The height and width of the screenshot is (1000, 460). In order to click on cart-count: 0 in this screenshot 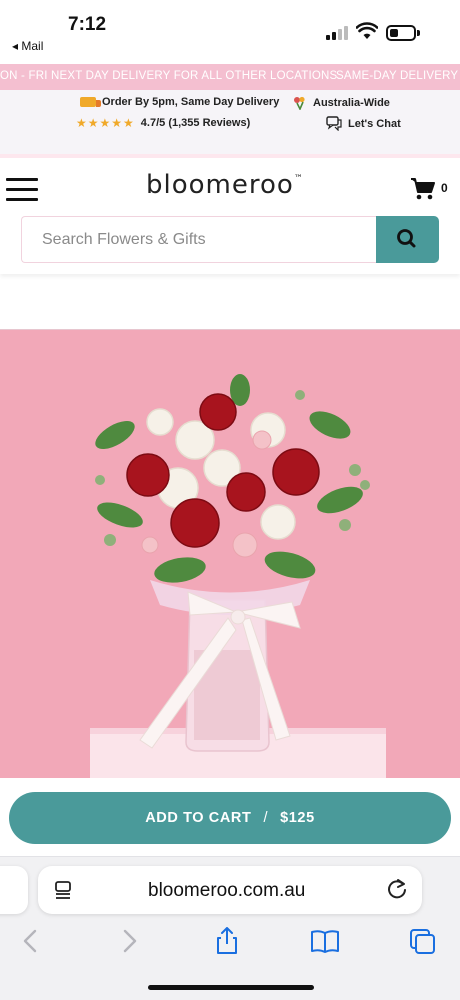, I will do `click(444, 188)`.